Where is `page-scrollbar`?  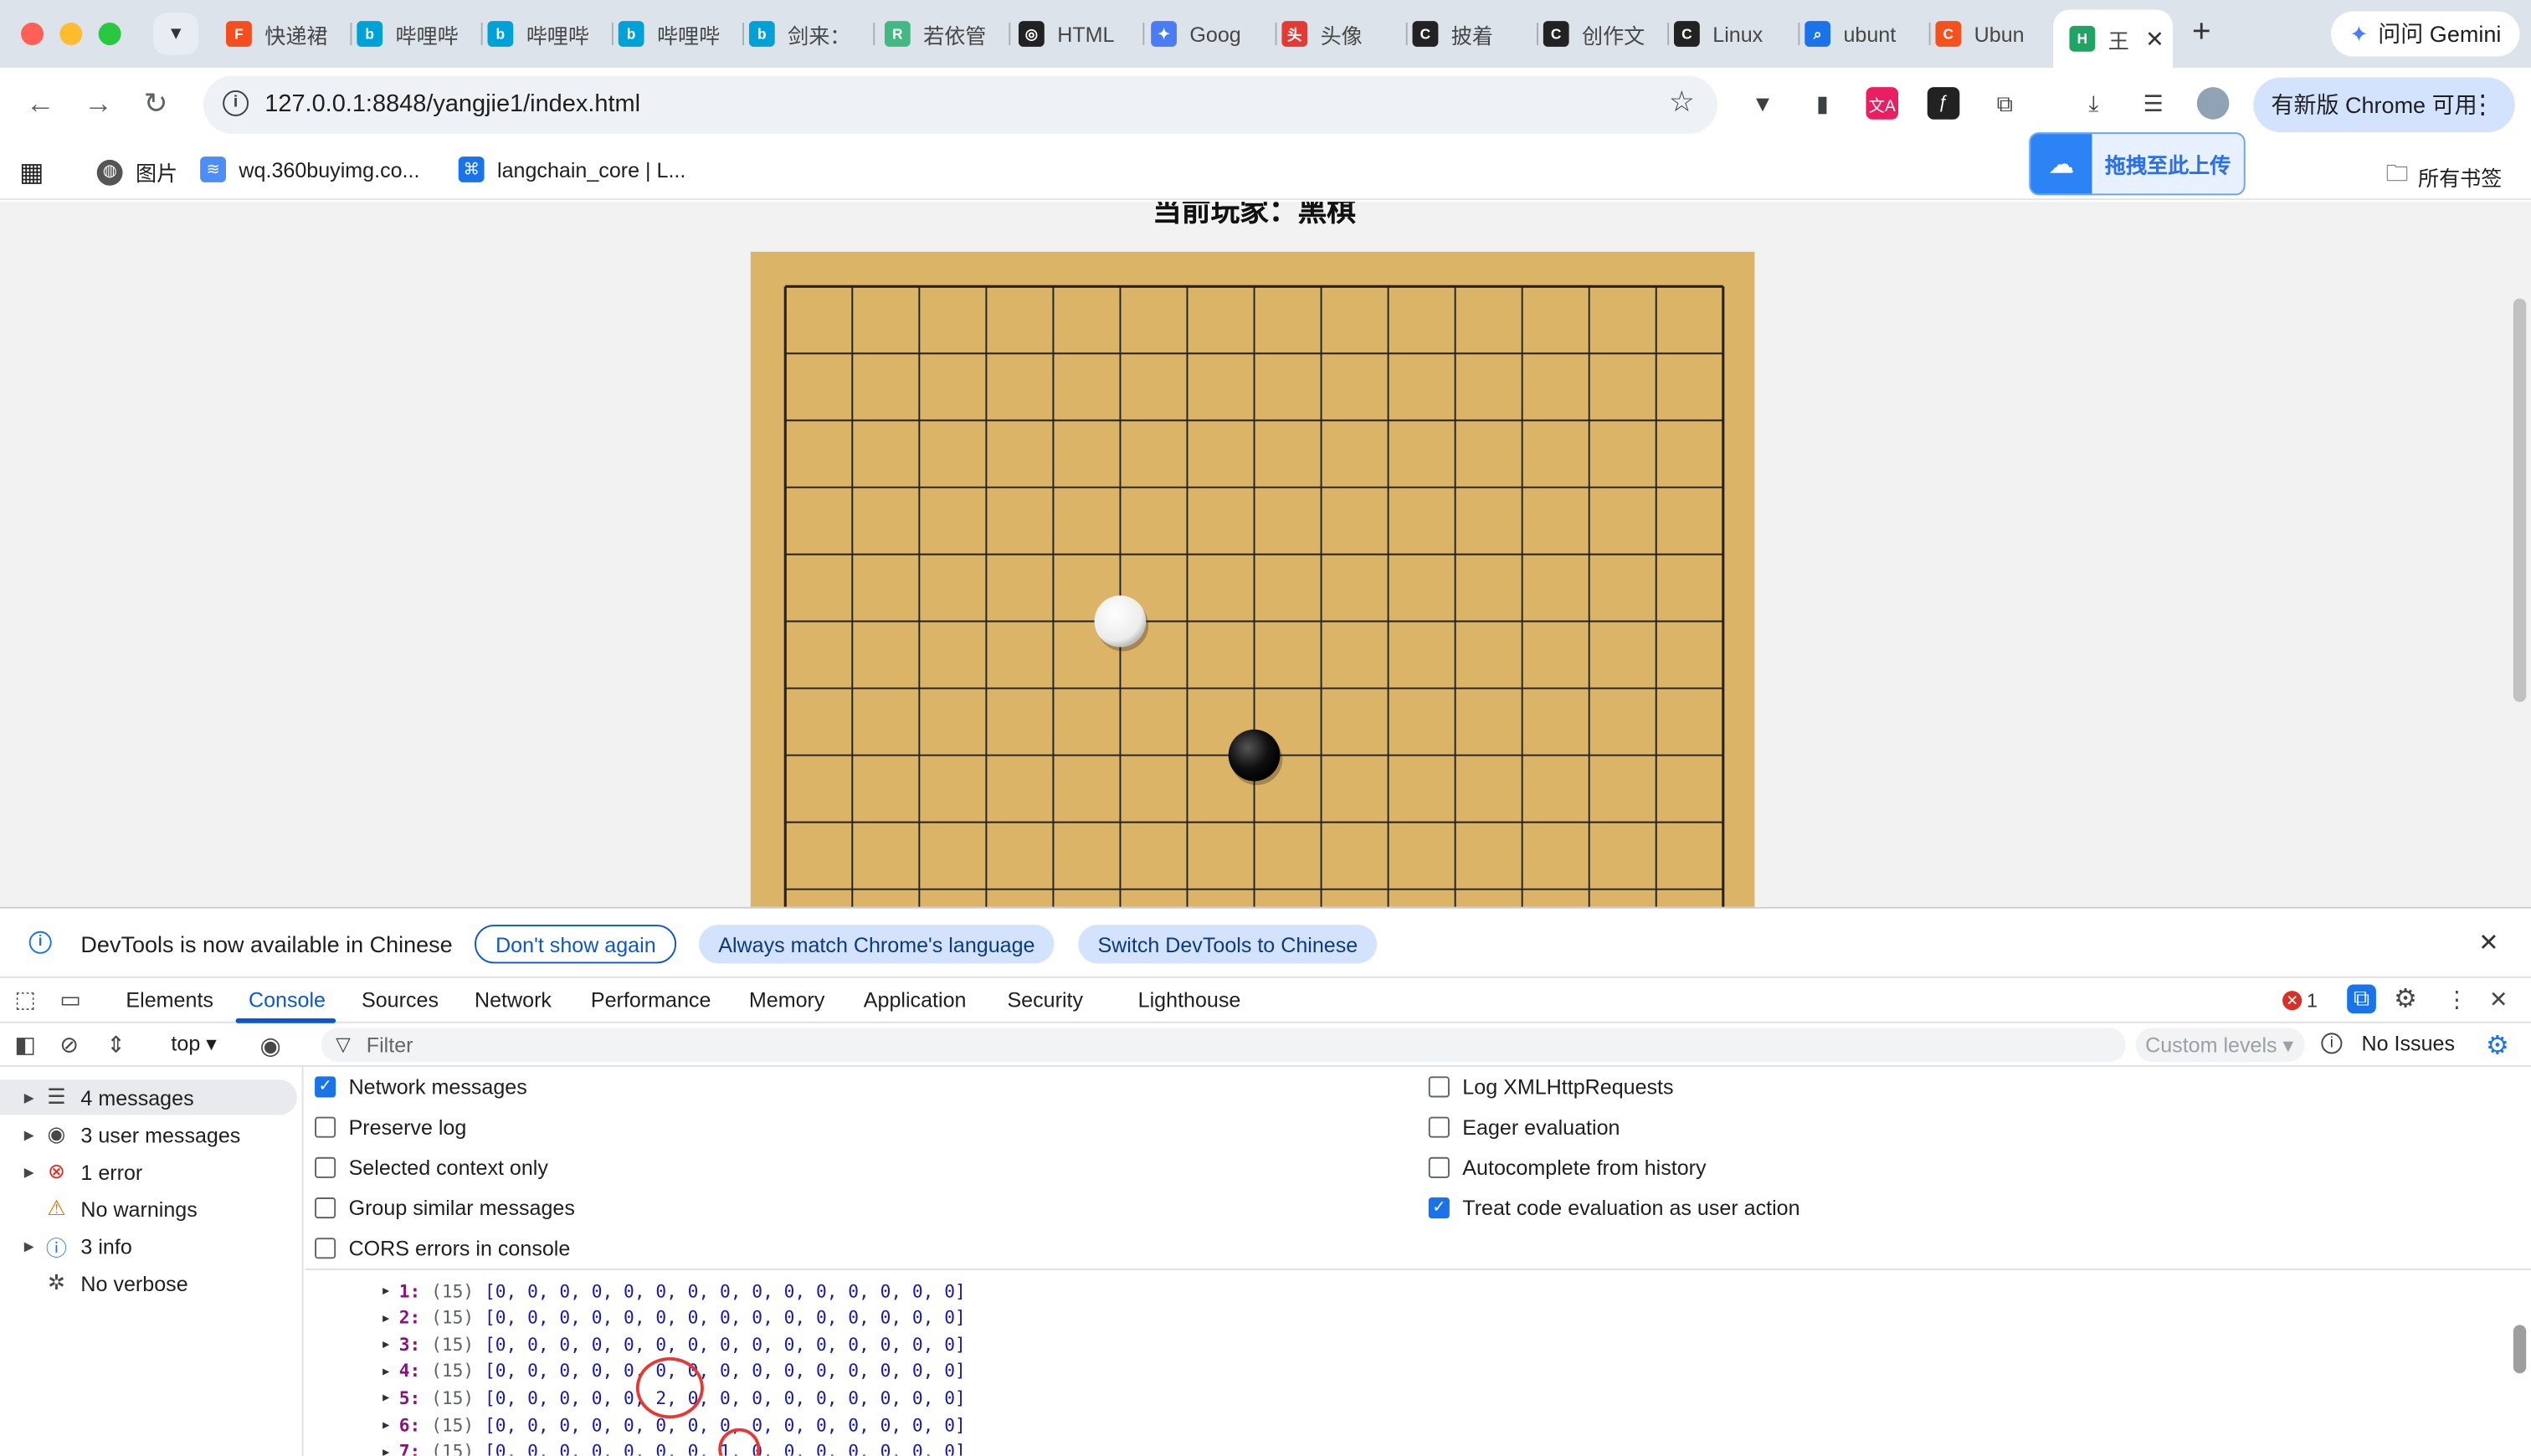
page-scrollbar is located at coordinates (2520, 500).